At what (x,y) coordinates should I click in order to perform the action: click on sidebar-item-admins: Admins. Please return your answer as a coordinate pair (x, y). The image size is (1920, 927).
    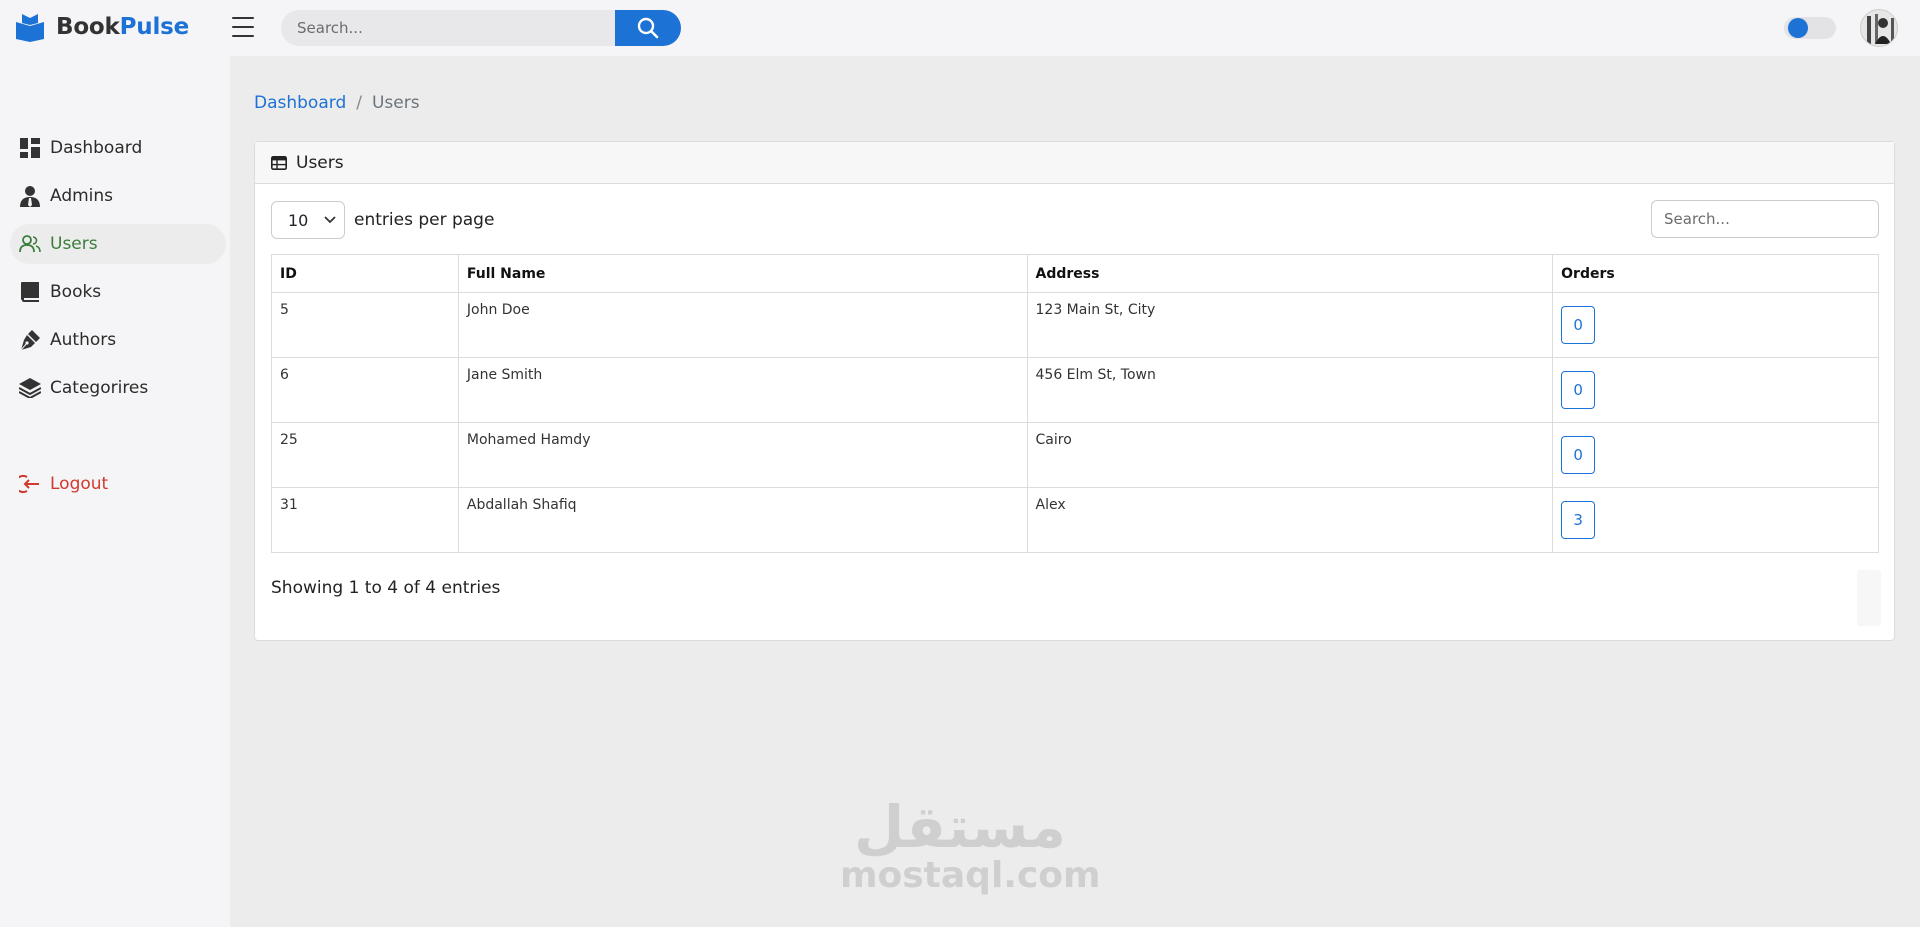
    Looking at the image, I should click on (118, 196).